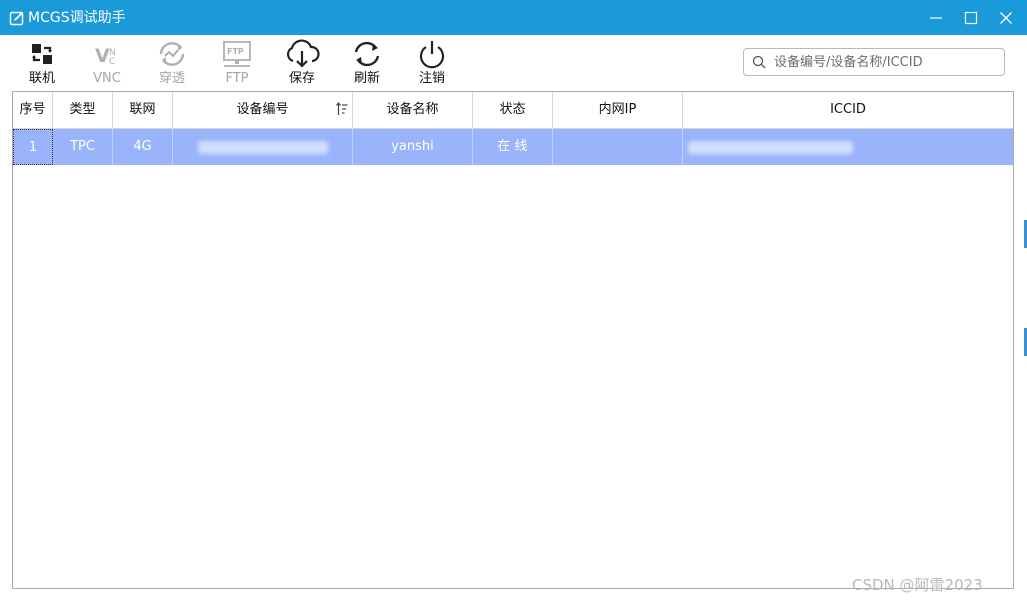 The width and height of the screenshot is (1027, 602). What do you see at coordinates (303, 53) in the screenshot?
I see `cloud-download-icon` at bounding box center [303, 53].